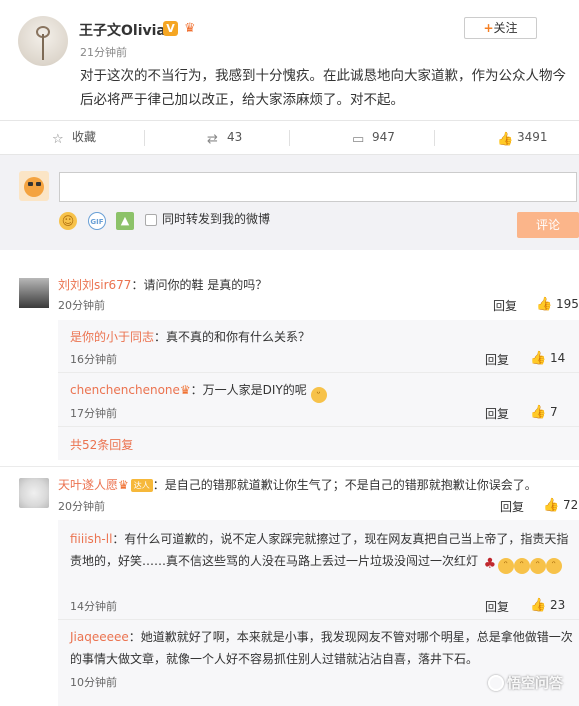  Describe the element at coordinates (93, 606) in the screenshot. I see `sub-reply-time: 14分钟前` at that location.